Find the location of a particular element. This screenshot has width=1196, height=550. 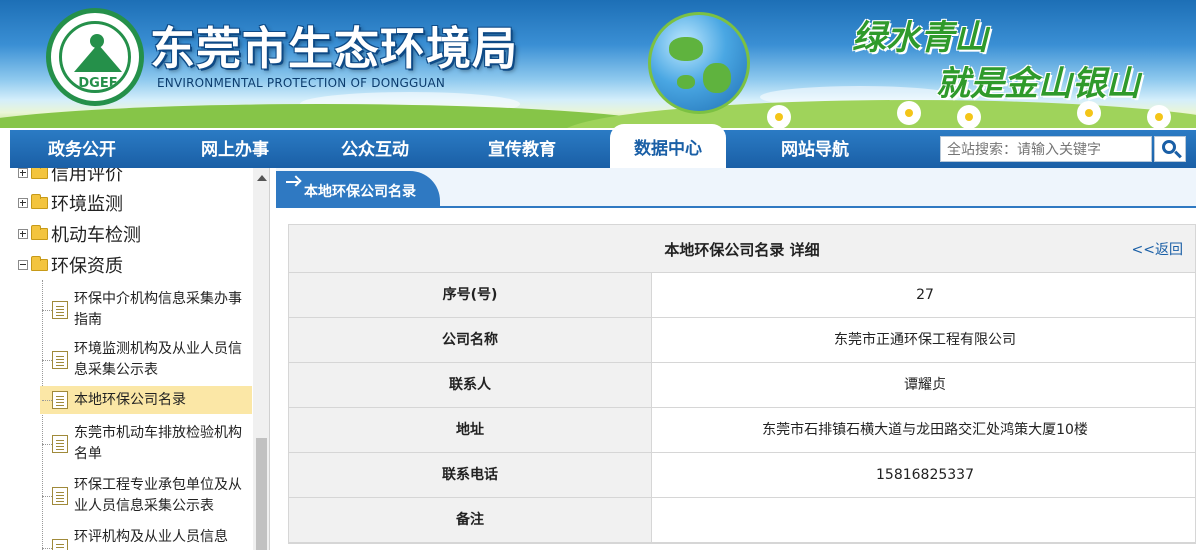

search-icon-handle is located at coordinates (1178, 154).